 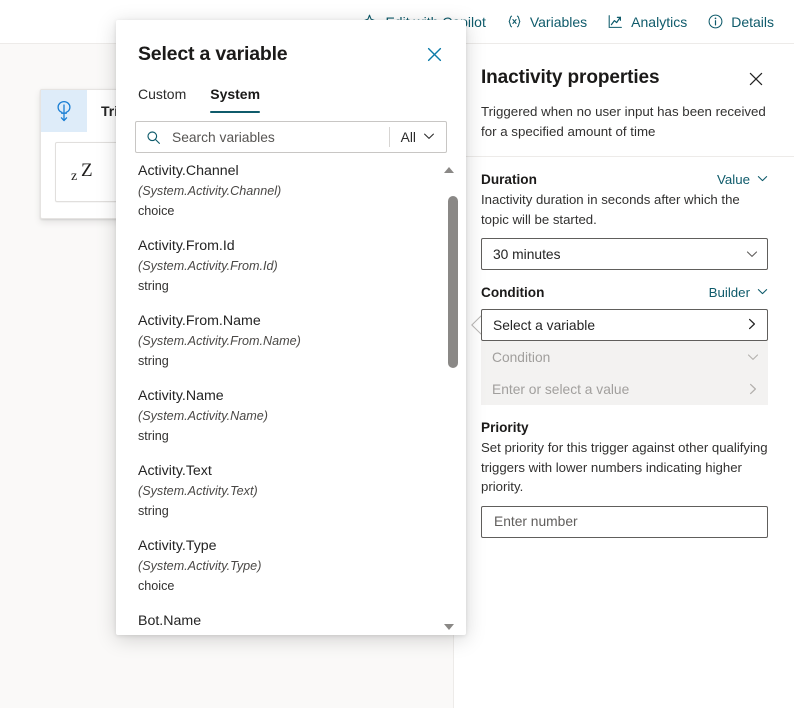 What do you see at coordinates (408, 137) in the screenshot?
I see `search-filter-label: All` at bounding box center [408, 137].